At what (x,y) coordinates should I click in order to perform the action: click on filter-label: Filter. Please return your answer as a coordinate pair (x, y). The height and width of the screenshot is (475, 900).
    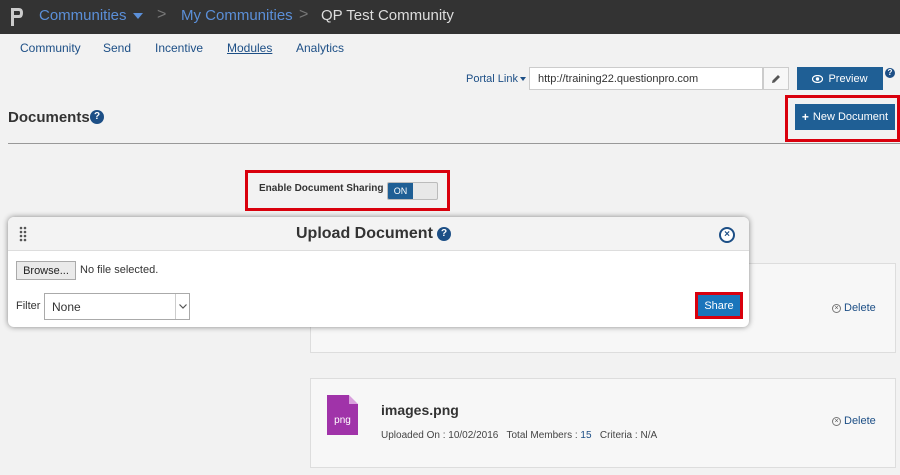
    Looking at the image, I should click on (28, 306).